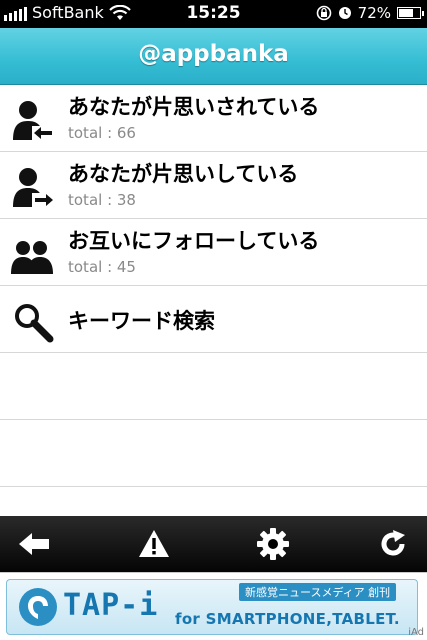  Describe the element at coordinates (410, 13) in the screenshot. I see `battery-icon` at that location.